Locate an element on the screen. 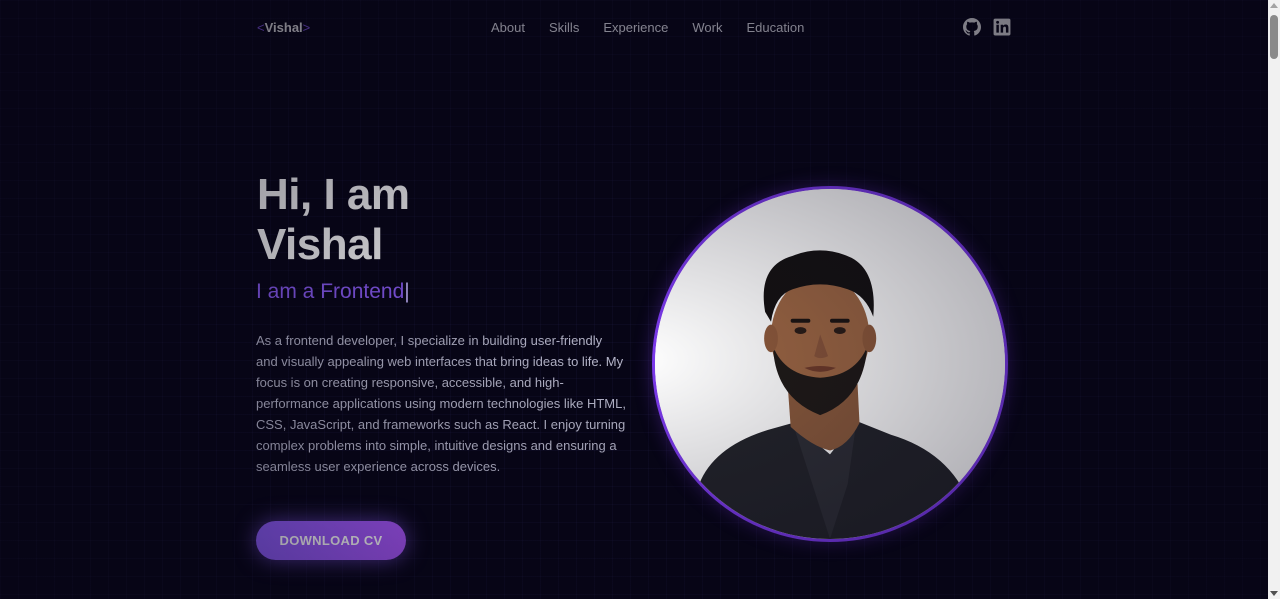 The width and height of the screenshot is (1280, 599). logo-open-bracket: < is located at coordinates (261, 27).